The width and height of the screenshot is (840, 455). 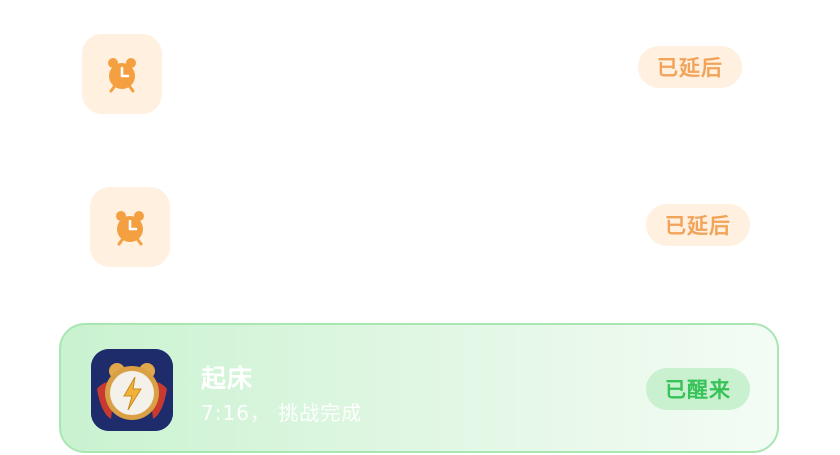 What do you see at coordinates (698, 389) in the screenshot?
I see `awake-status-badge: 已醒来` at bounding box center [698, 389].